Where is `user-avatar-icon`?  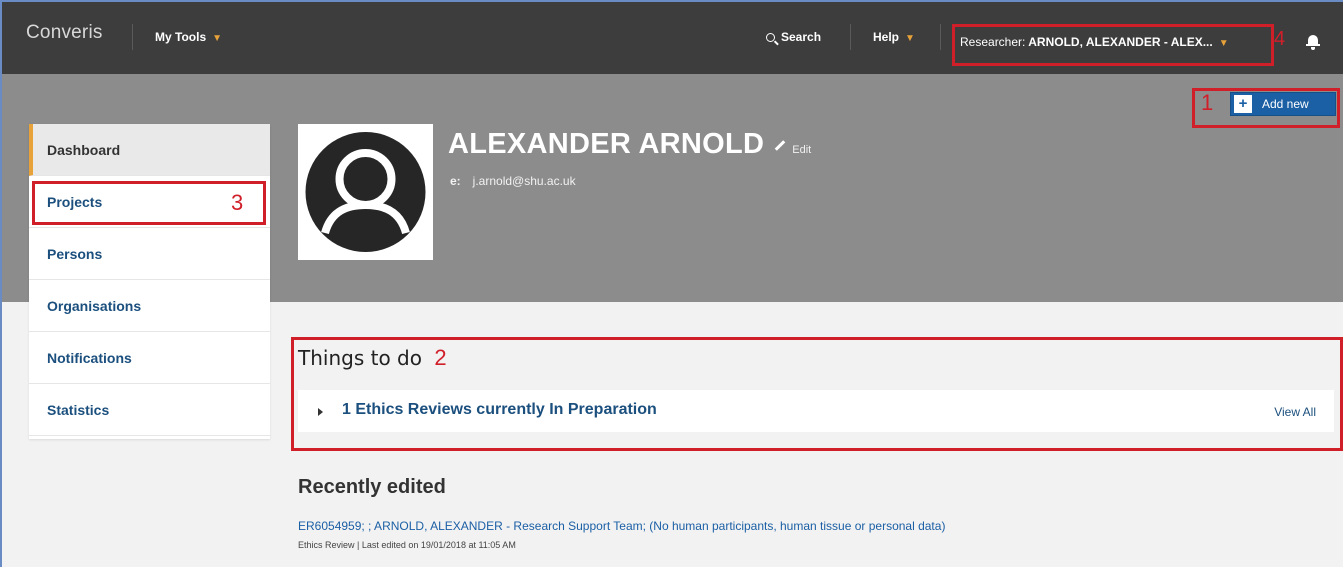 user-avatar-icon is located at coordinates (365, 192).